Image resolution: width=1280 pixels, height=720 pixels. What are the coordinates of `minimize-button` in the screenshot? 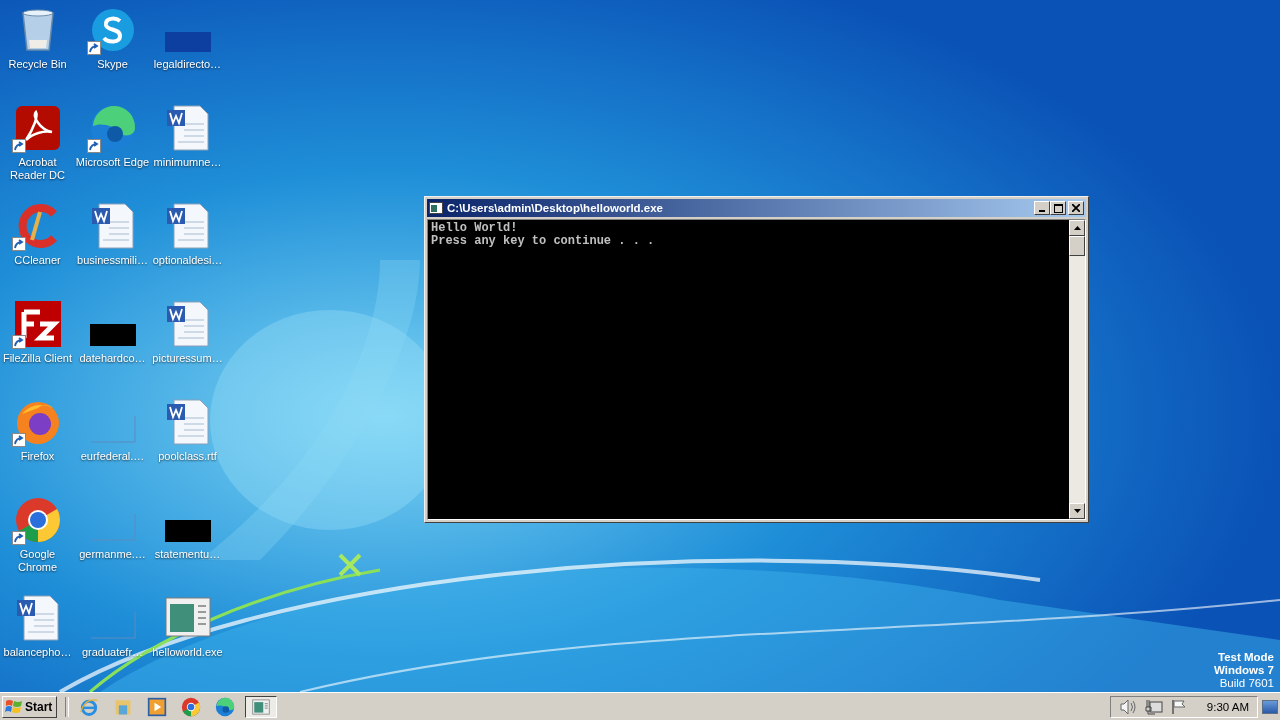 It's located at (1042, 208).